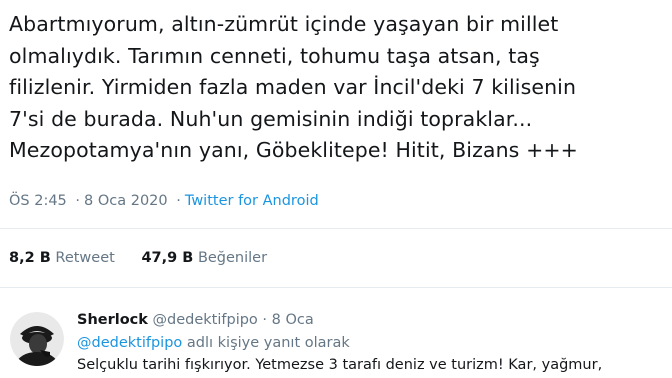 This screenshot has width=672, height=378. Describe the element at coordinates (293, 320) in the screenshot. I see `reply-date: 8 Oca` at that location.